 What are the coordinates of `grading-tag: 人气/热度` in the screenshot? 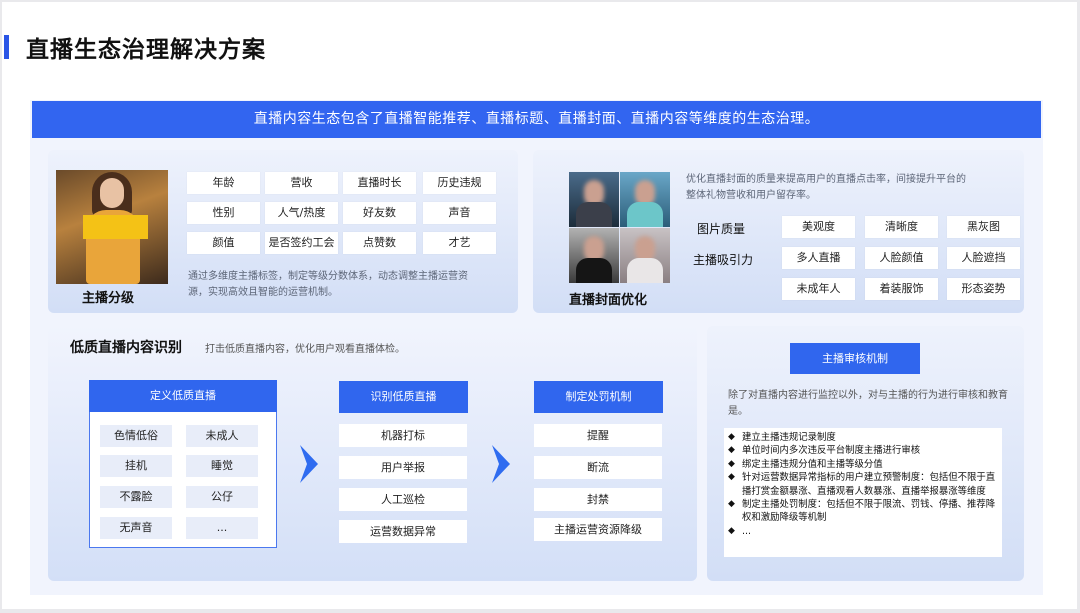 It's located at (301, 213).